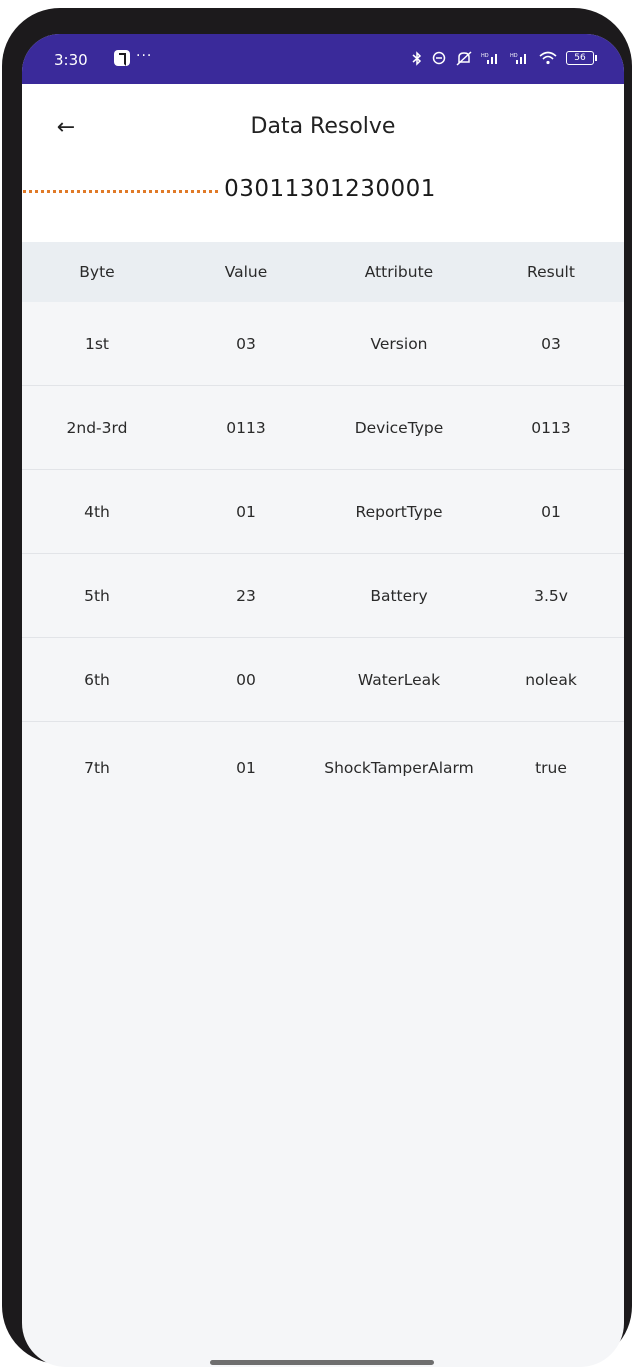 The image size is (636, 1367). What do you see at coordinates (97, 768) in the screenshot?
I see `cell-byte: 7th` at bounding box center [97, 768].